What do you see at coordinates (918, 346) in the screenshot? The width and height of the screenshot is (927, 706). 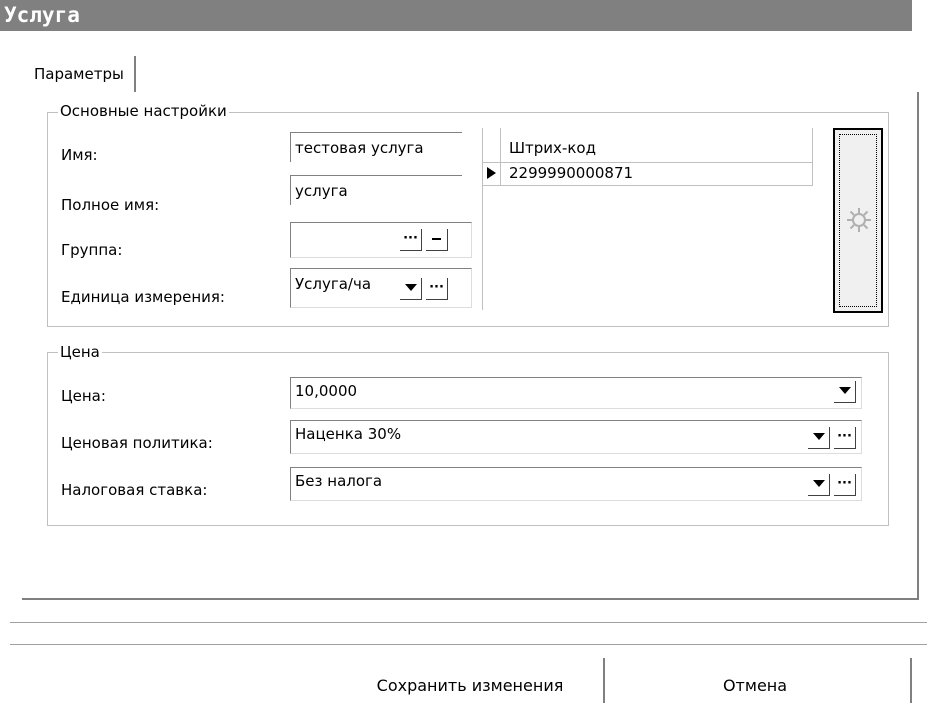 I see `tab-panel-border-right` at bounding box center [918, 346].